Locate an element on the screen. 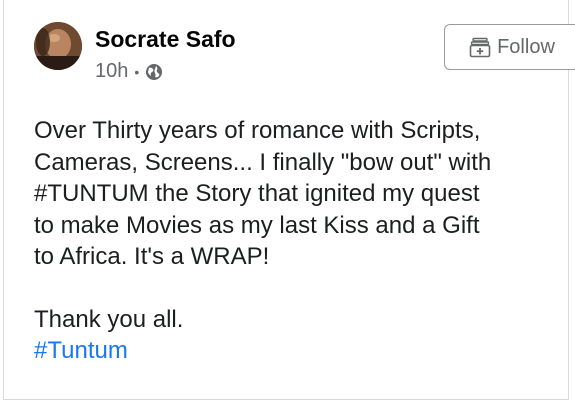  post-meta: 10h • is located at coordinates (129, 71).